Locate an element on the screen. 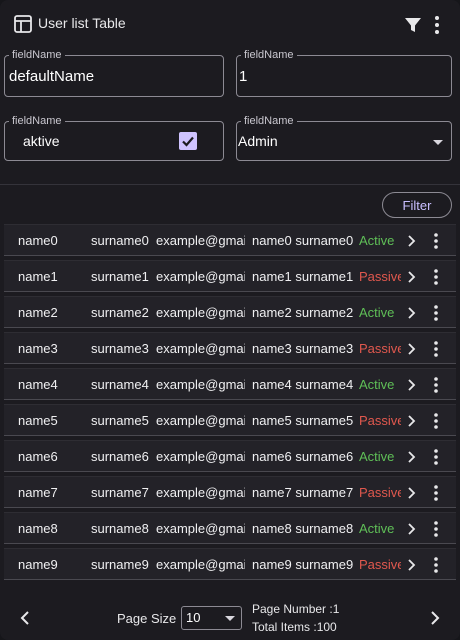 Image resolution: width=460 pixels, height=640 pixels. role-select: fieldName Admin is located at coordinates (344, 137).